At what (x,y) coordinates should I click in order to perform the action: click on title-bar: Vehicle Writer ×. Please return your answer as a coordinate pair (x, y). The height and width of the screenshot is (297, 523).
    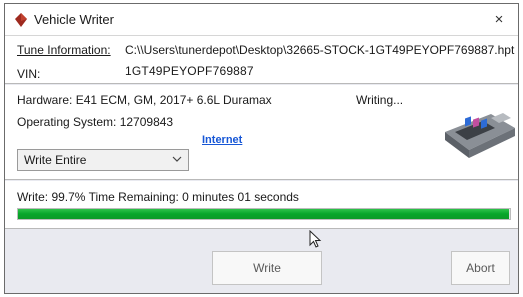
    Looking at the image, I should click on (261, 19).